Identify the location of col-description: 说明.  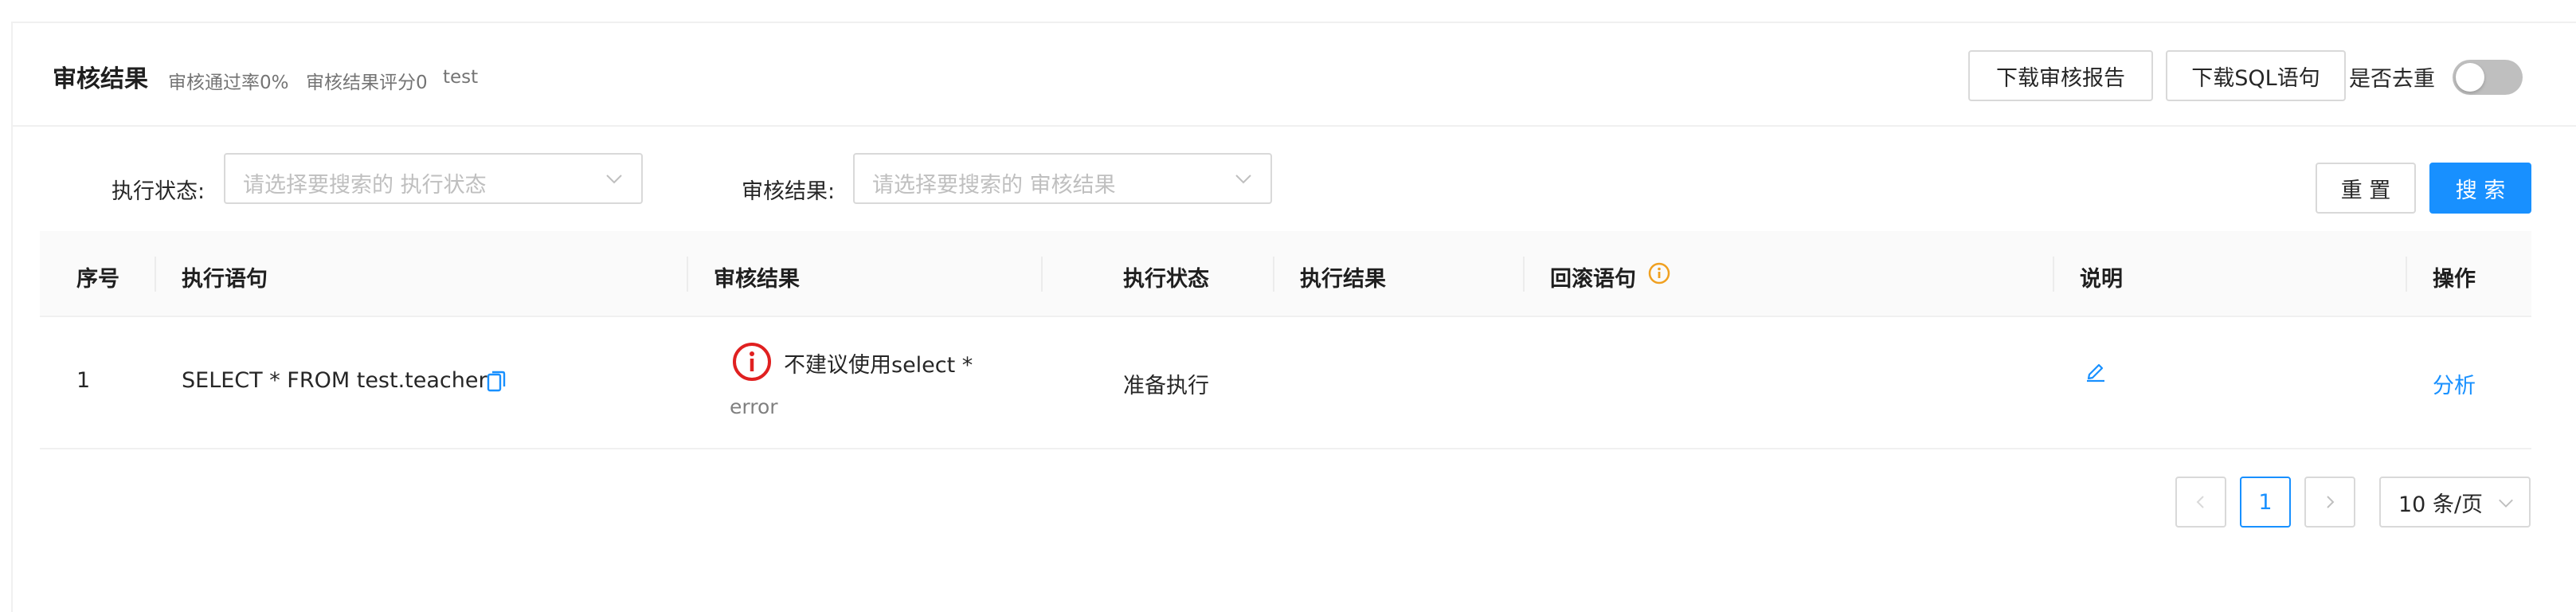
(2101, 279).